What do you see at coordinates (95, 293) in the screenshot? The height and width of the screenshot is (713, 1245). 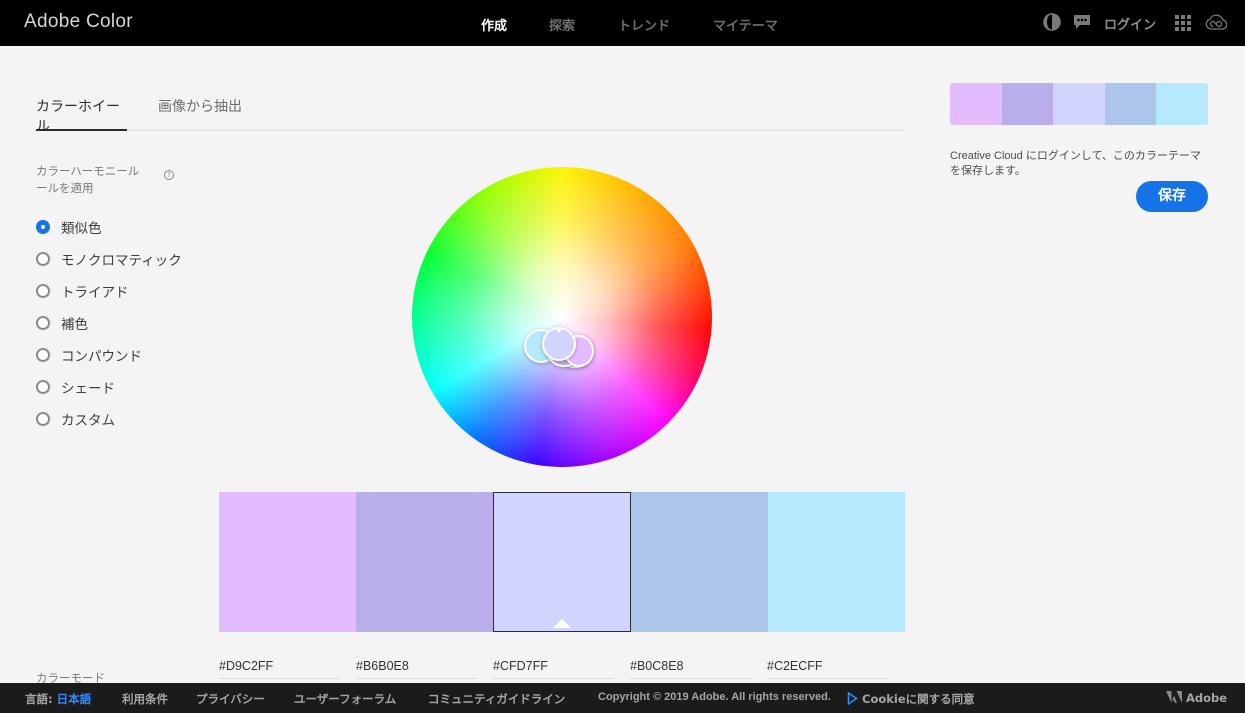 I see `option-label: トライアド` at bounding box center [95, 293].